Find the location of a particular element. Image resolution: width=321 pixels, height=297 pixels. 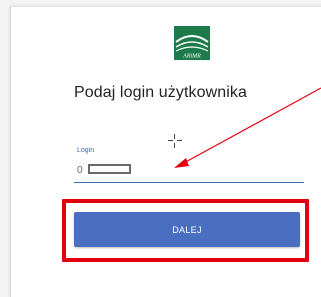

login-field-value: 0 is located at coordinates (80, 170).